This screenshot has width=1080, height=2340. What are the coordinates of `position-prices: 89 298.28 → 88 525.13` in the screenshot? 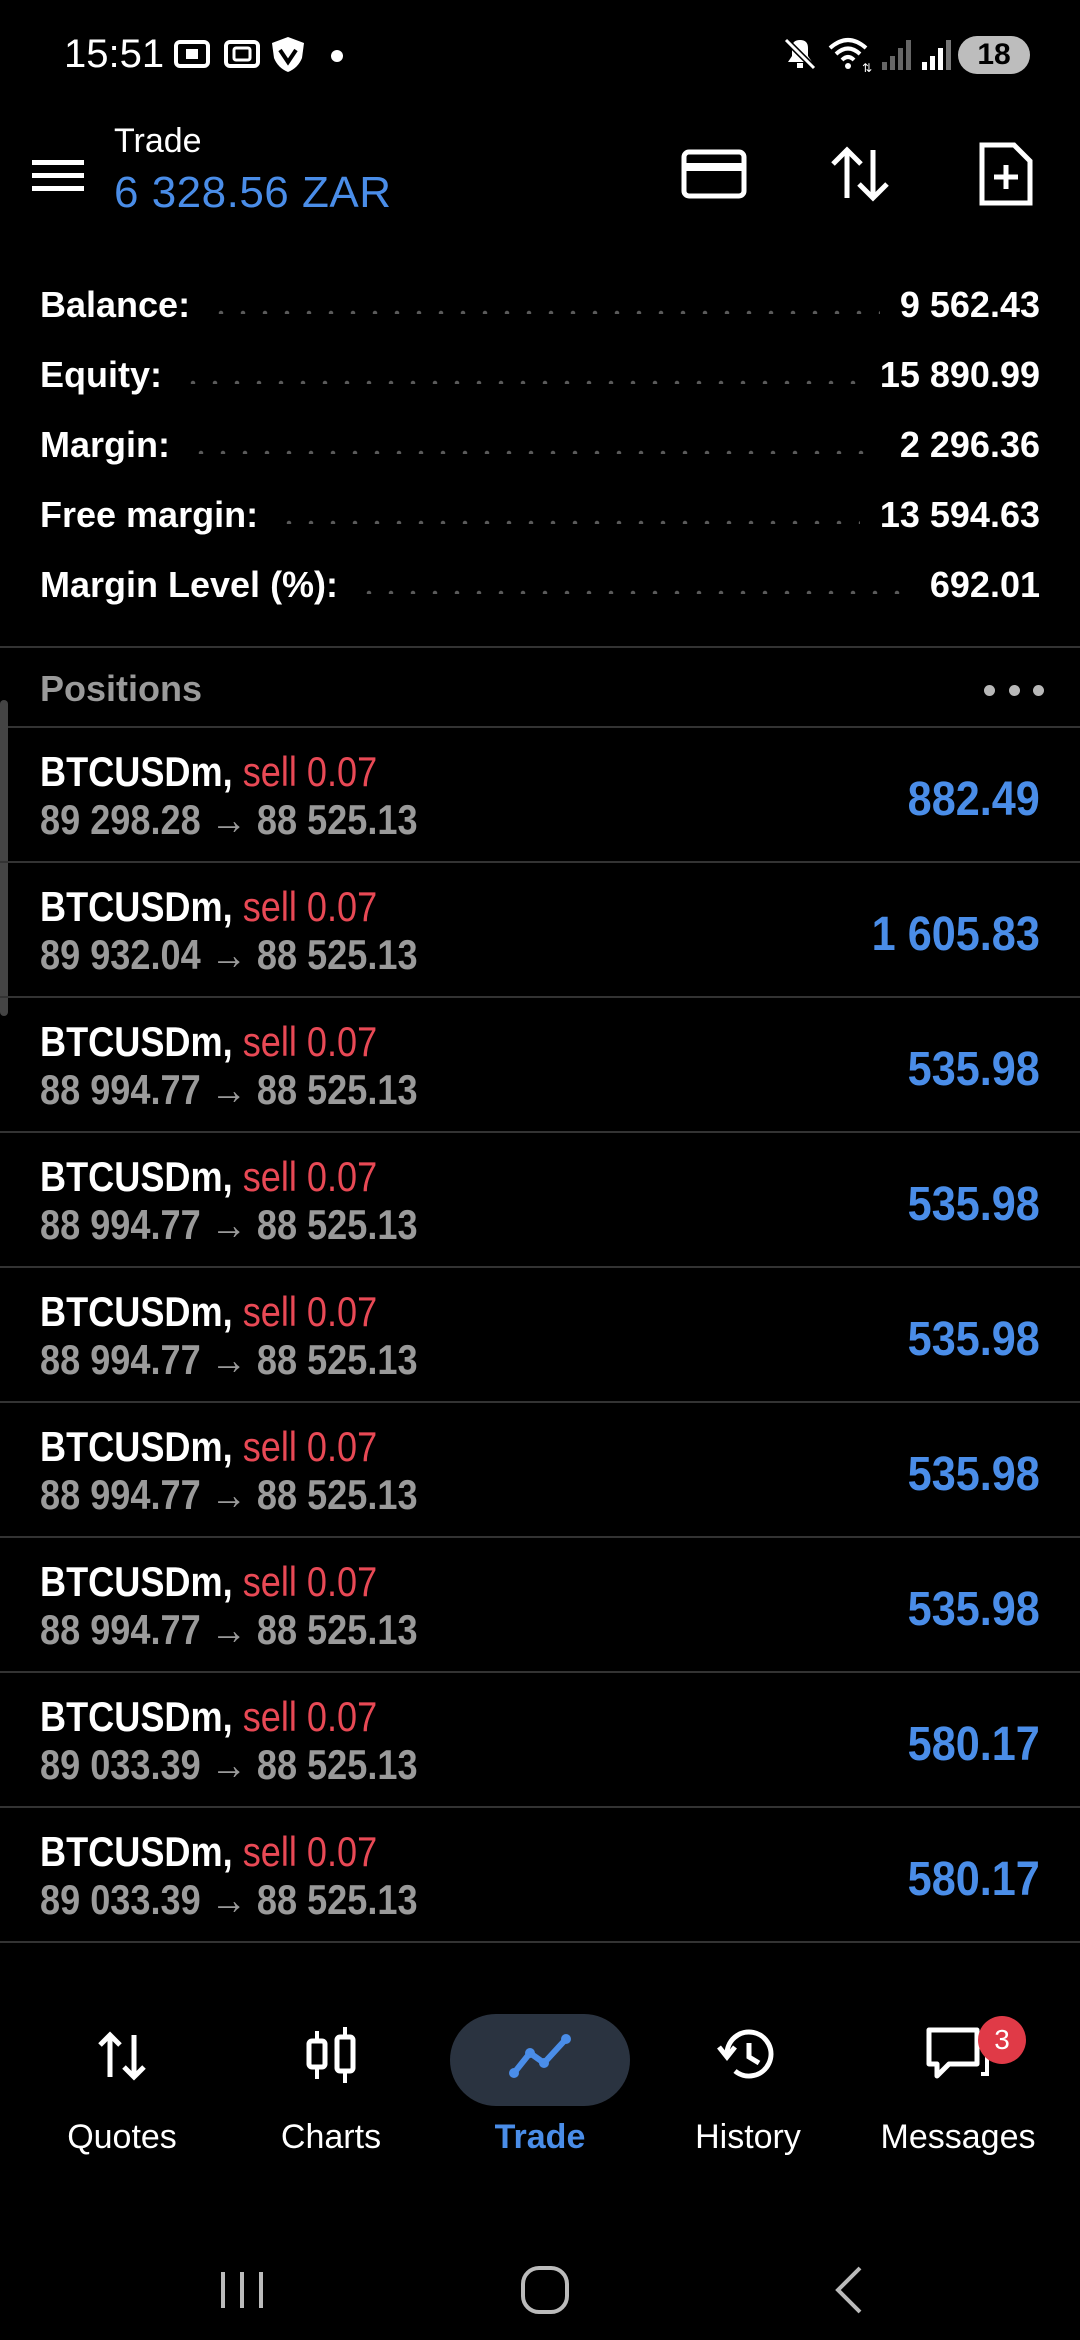 It's located at (229, 819).